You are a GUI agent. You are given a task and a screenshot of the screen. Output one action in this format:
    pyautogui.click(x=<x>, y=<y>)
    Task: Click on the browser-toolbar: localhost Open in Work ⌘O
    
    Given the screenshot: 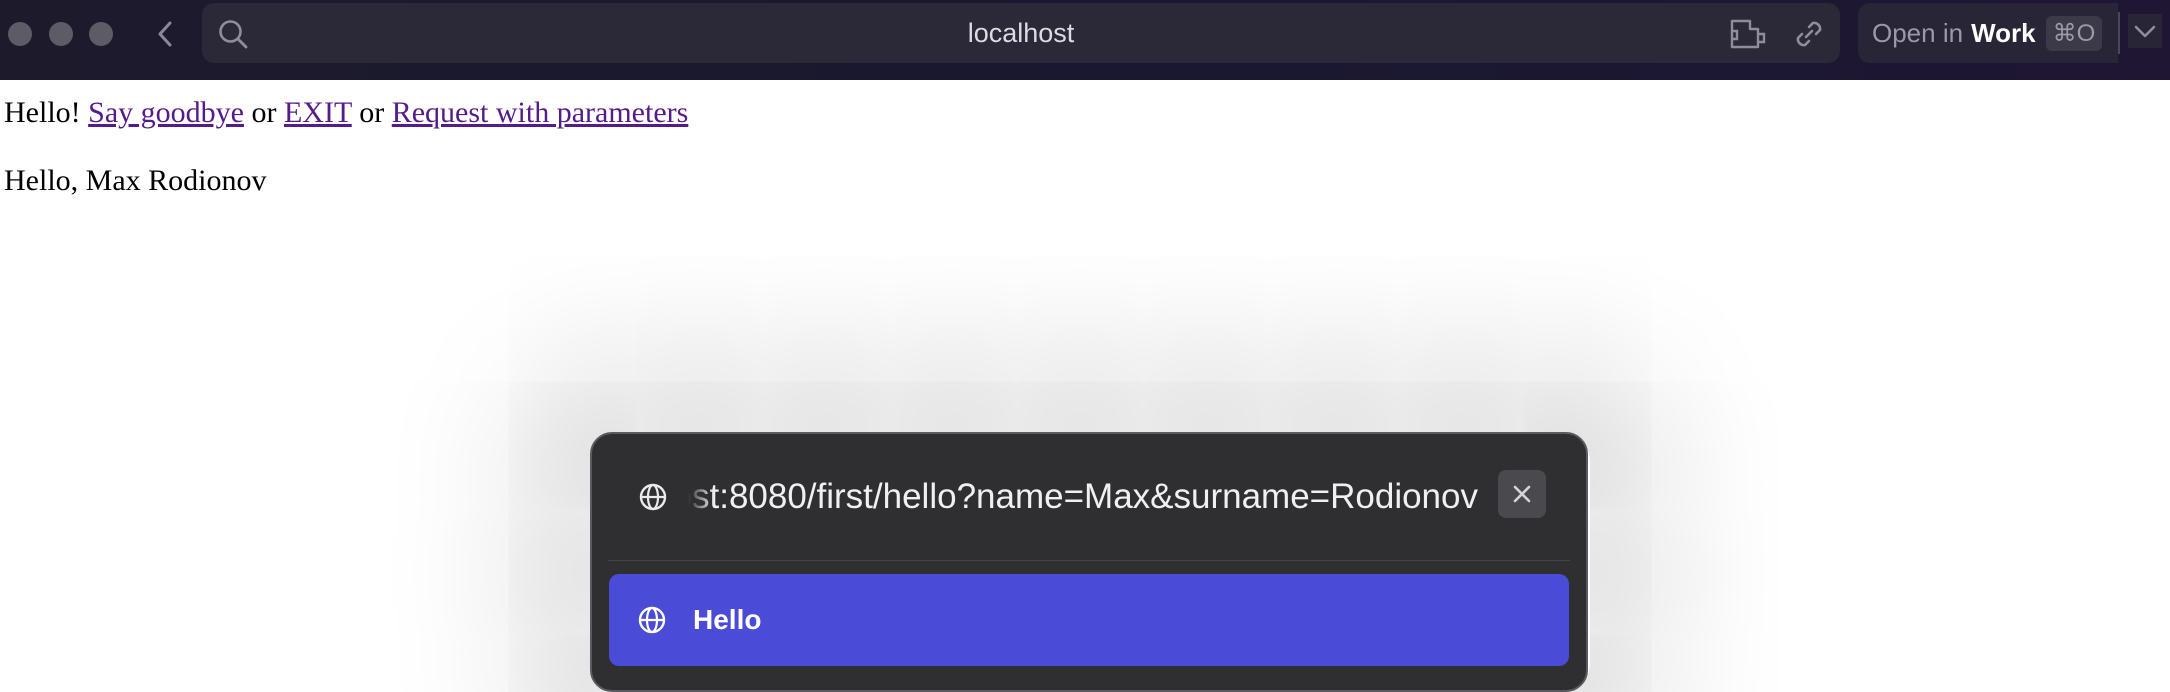 What is the action you would take?
    pyautogui.click(x=1085, y=40)
    